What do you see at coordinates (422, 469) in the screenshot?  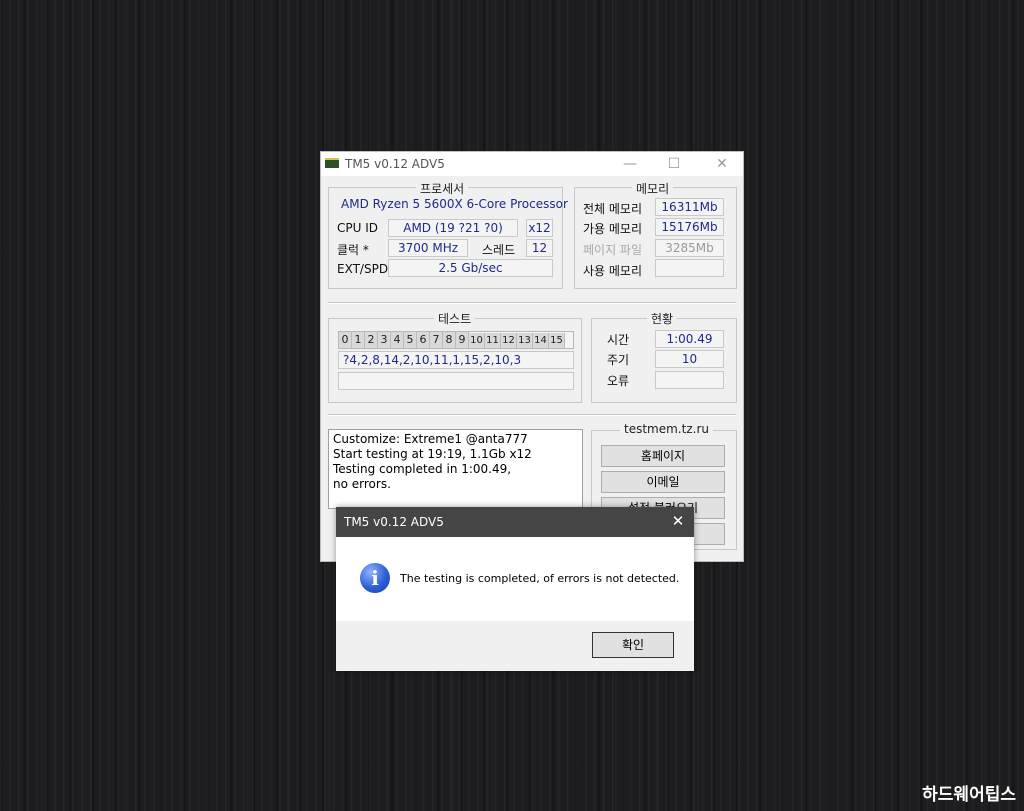 I see `log-line: Testing completed in 1:00.49,` at bounding box center [422, 469].